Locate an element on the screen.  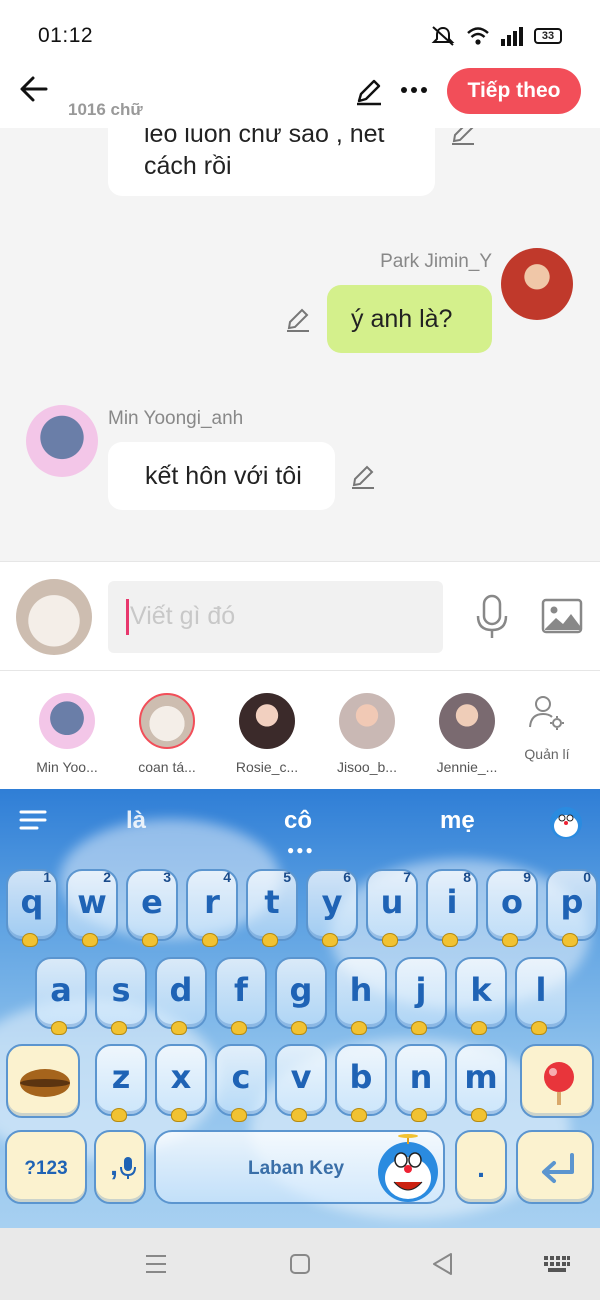
key-label: g is located at coordinates (301, 990).